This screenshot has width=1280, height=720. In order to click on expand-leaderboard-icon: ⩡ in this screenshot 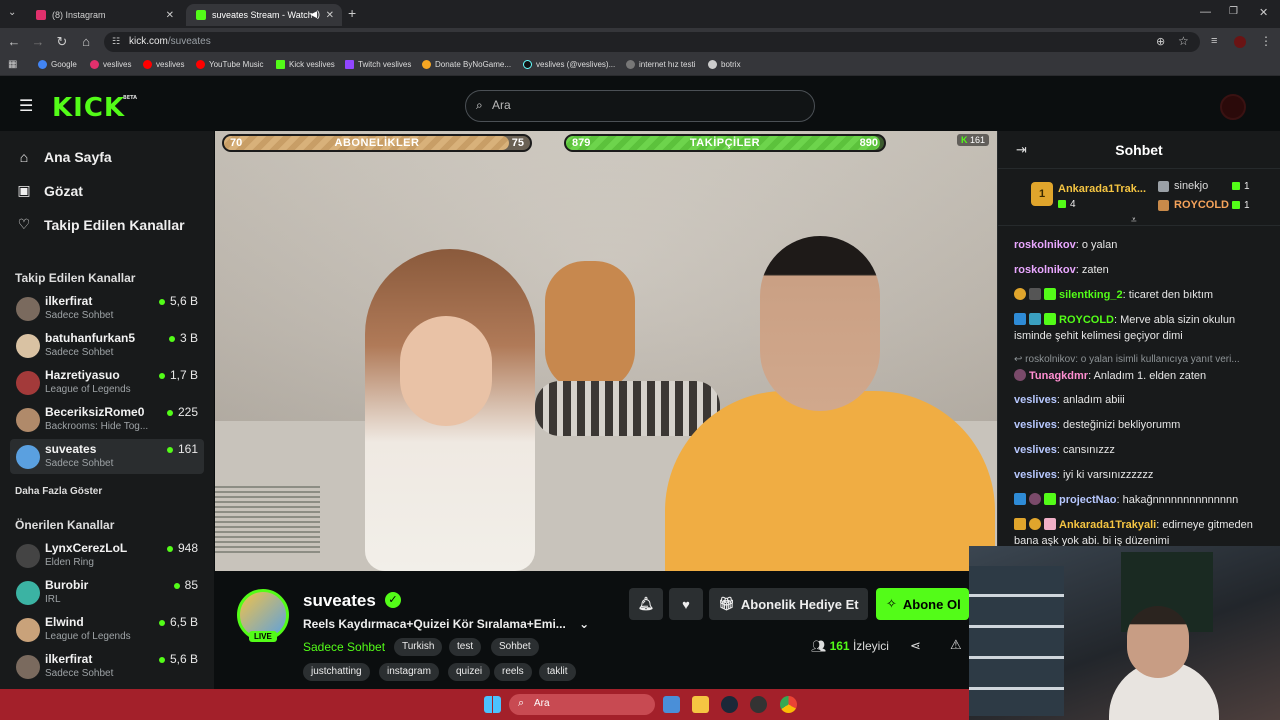, I will do `click(1134, 220)`.